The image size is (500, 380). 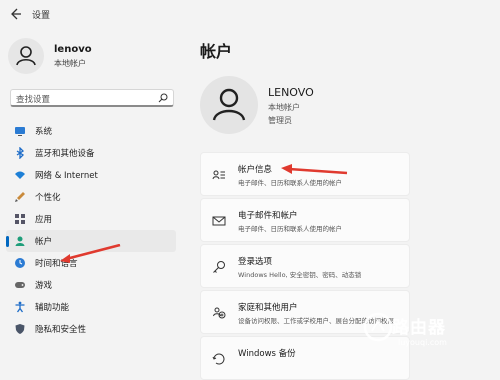 What do you see at coordinates (218, 359) in the screenshot?
I see `backup-icon` at bounding box center [218, 359].